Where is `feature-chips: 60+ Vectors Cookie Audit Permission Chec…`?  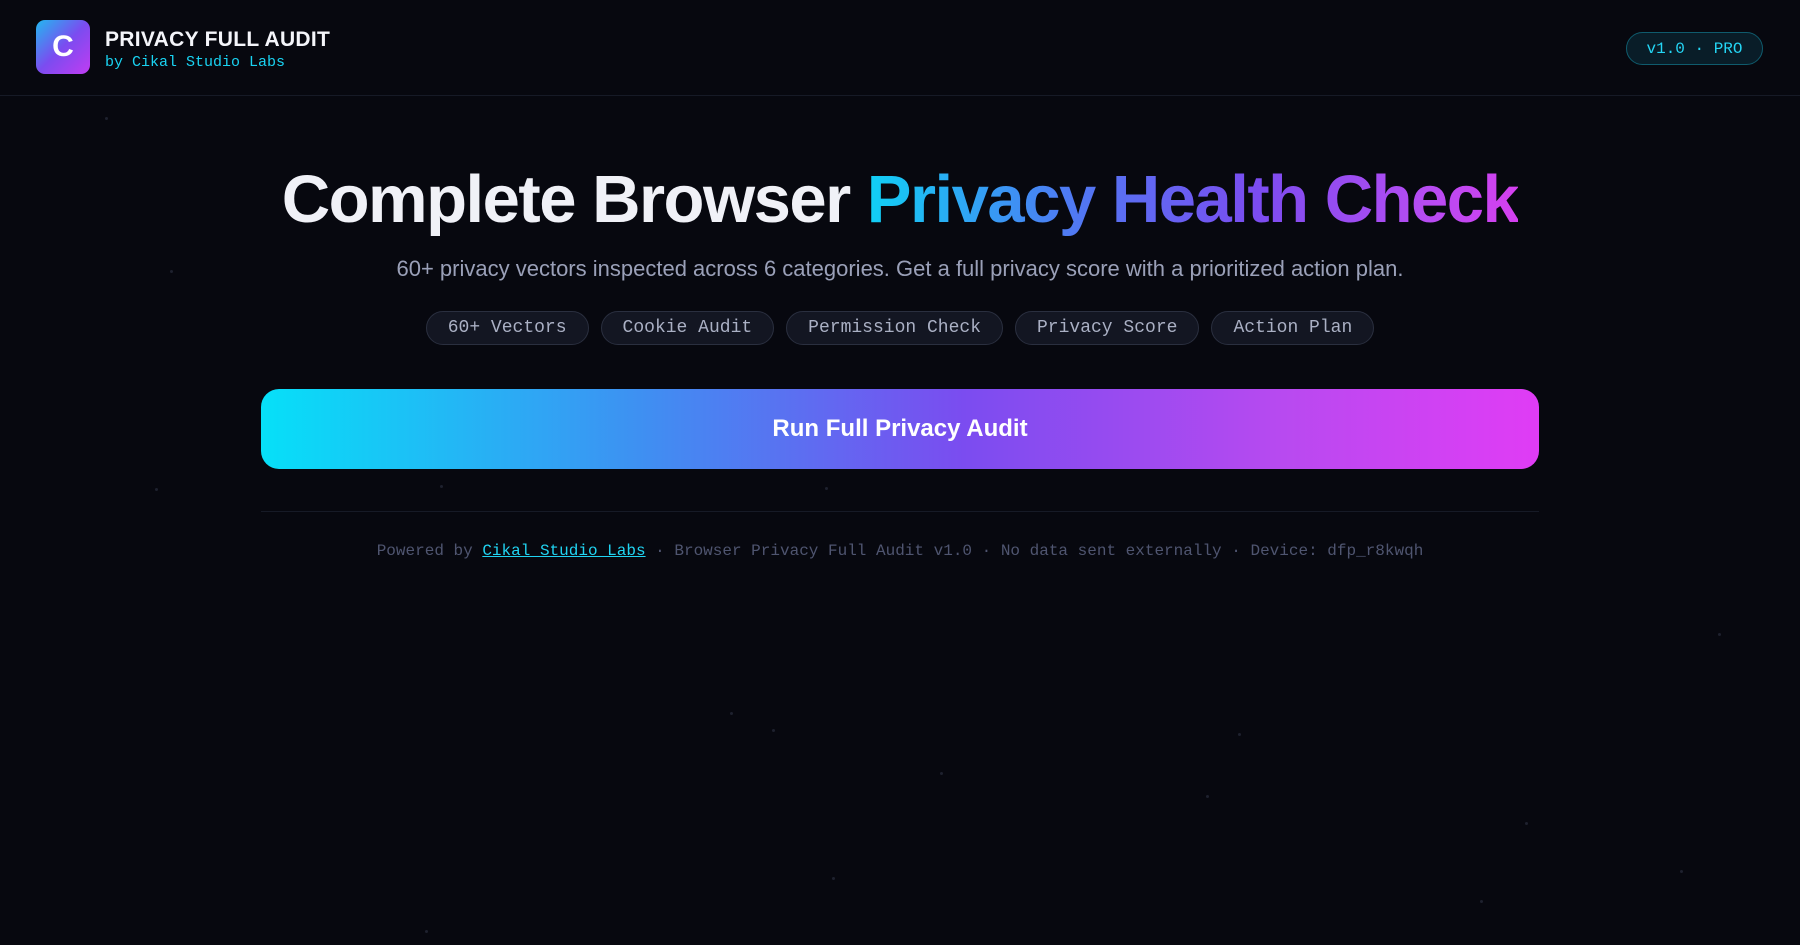 feature-chips: 60+ Vectors Cookie Audit Permission Chec… is located at coordinates (900, 328).